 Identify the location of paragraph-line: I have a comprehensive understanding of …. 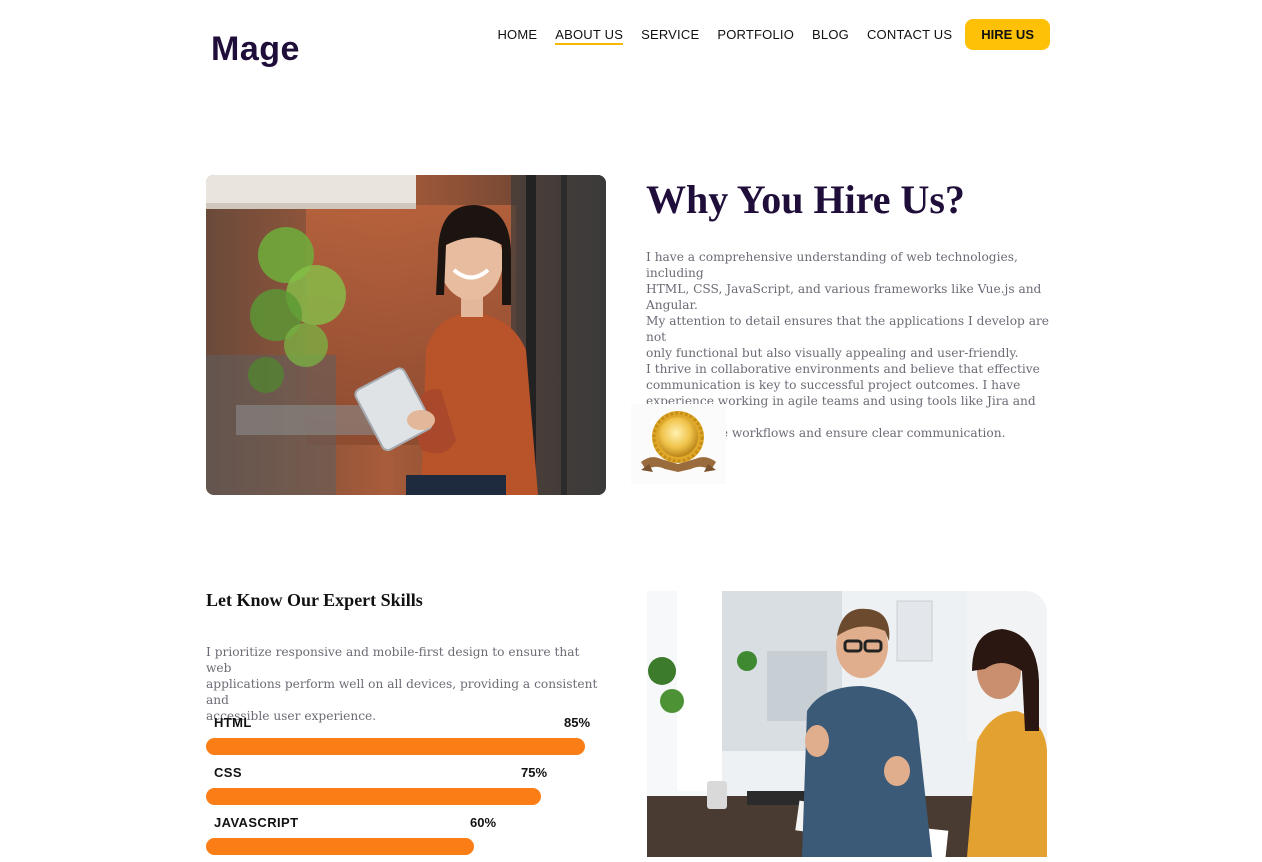
(832, 265).